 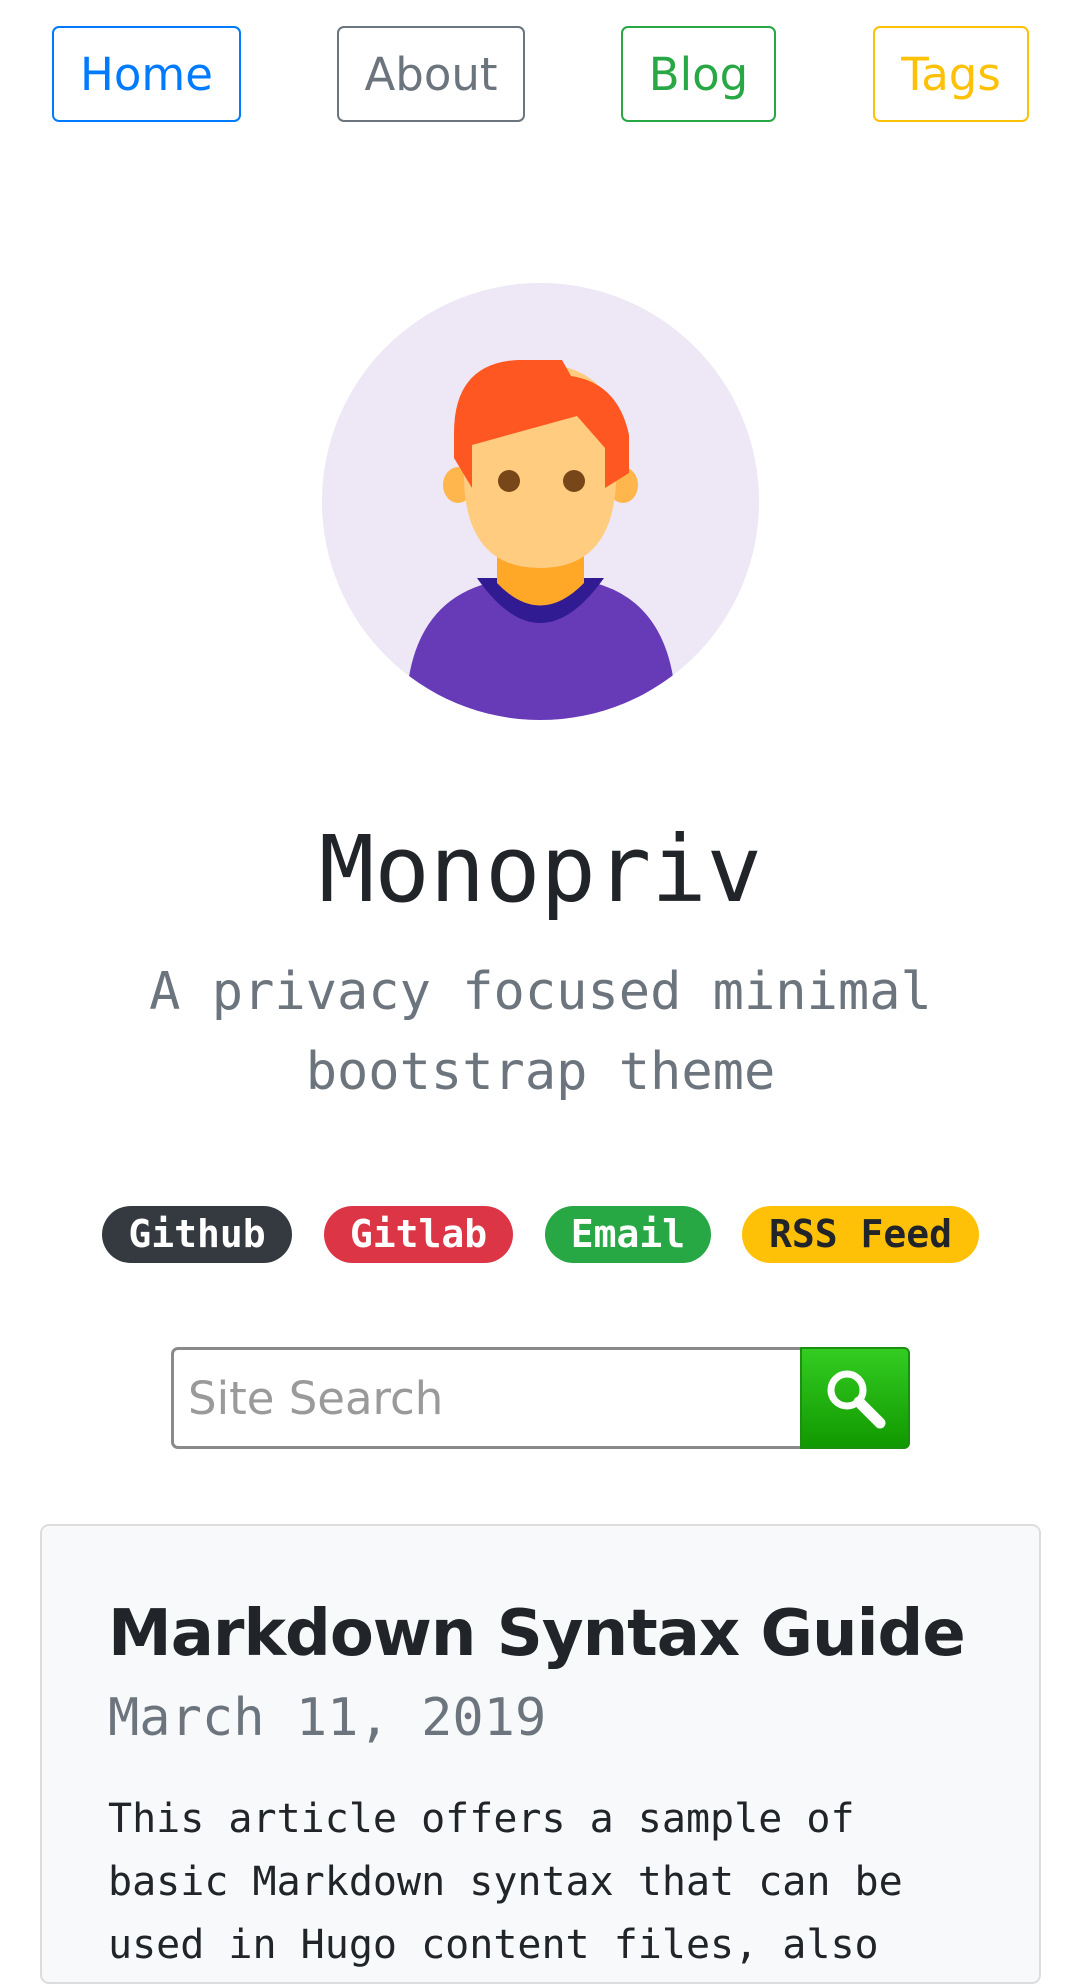 I want to click on site-search-input, so click(x=487, y=1398).